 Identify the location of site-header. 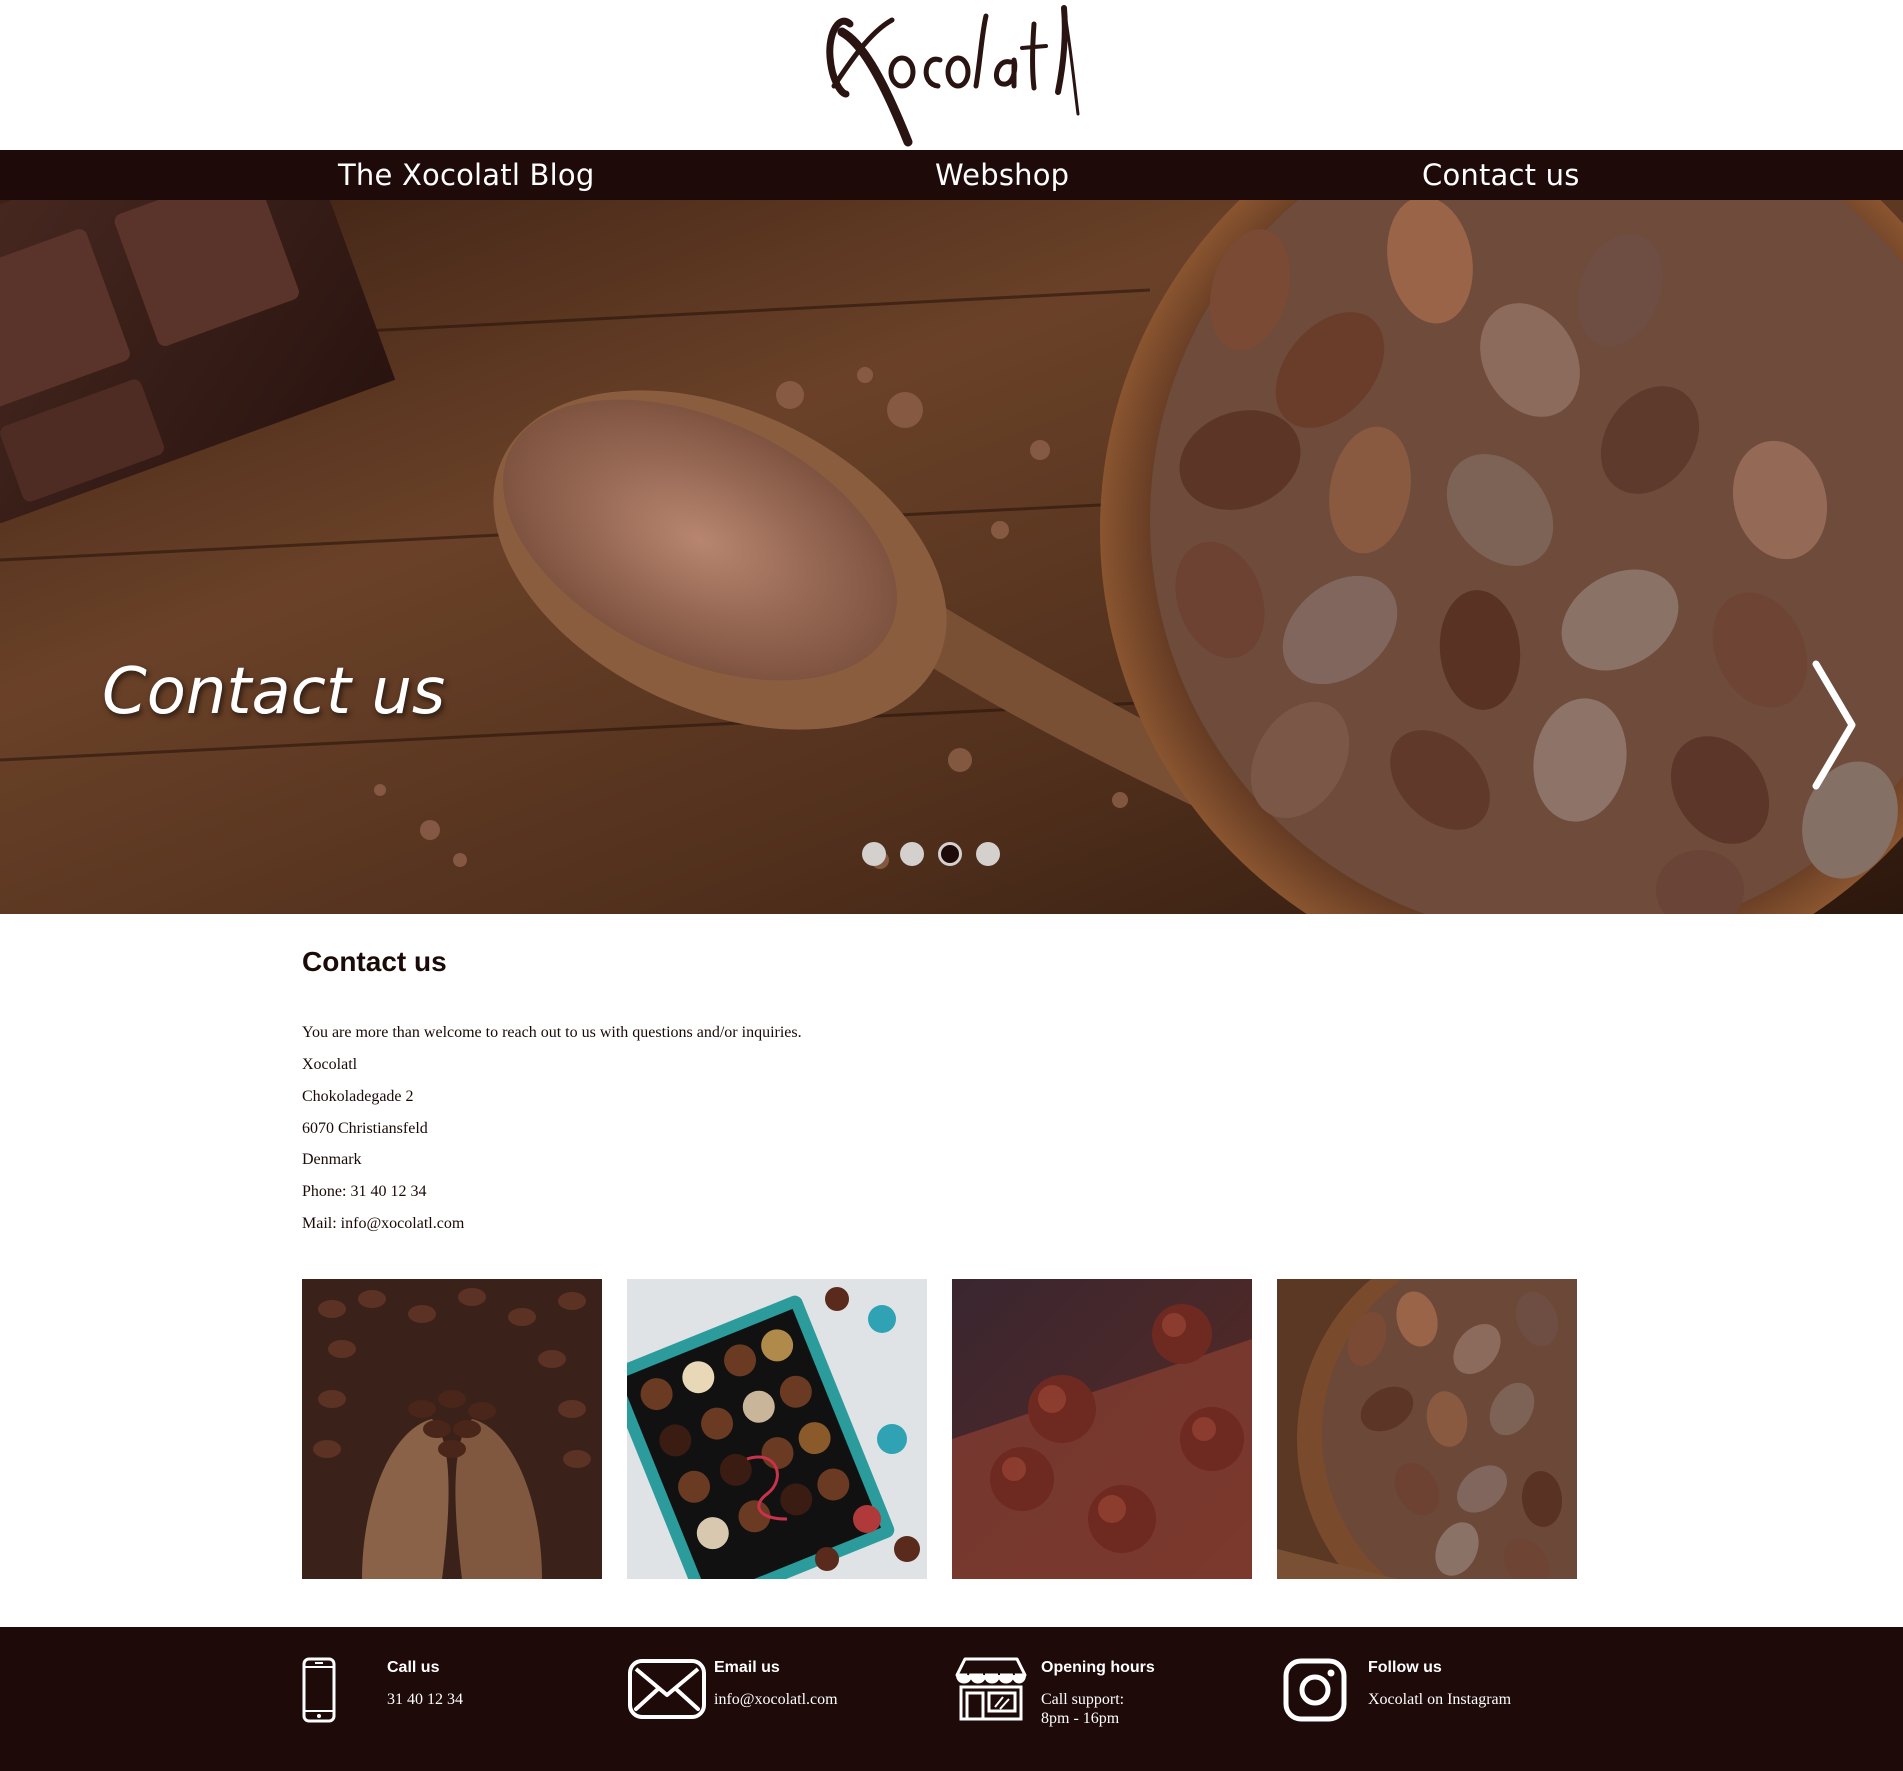
(951, 75).